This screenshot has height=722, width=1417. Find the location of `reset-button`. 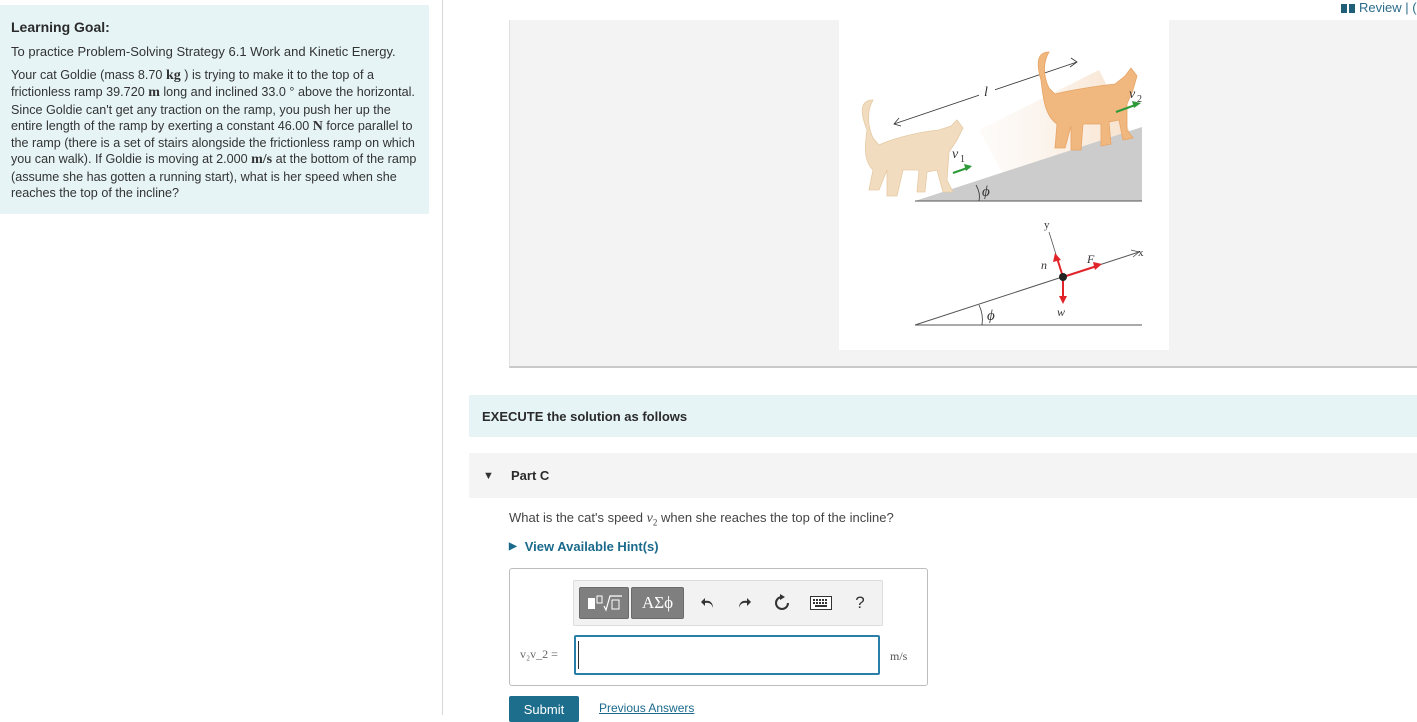

reset-button is located at coordinates (782, 603).